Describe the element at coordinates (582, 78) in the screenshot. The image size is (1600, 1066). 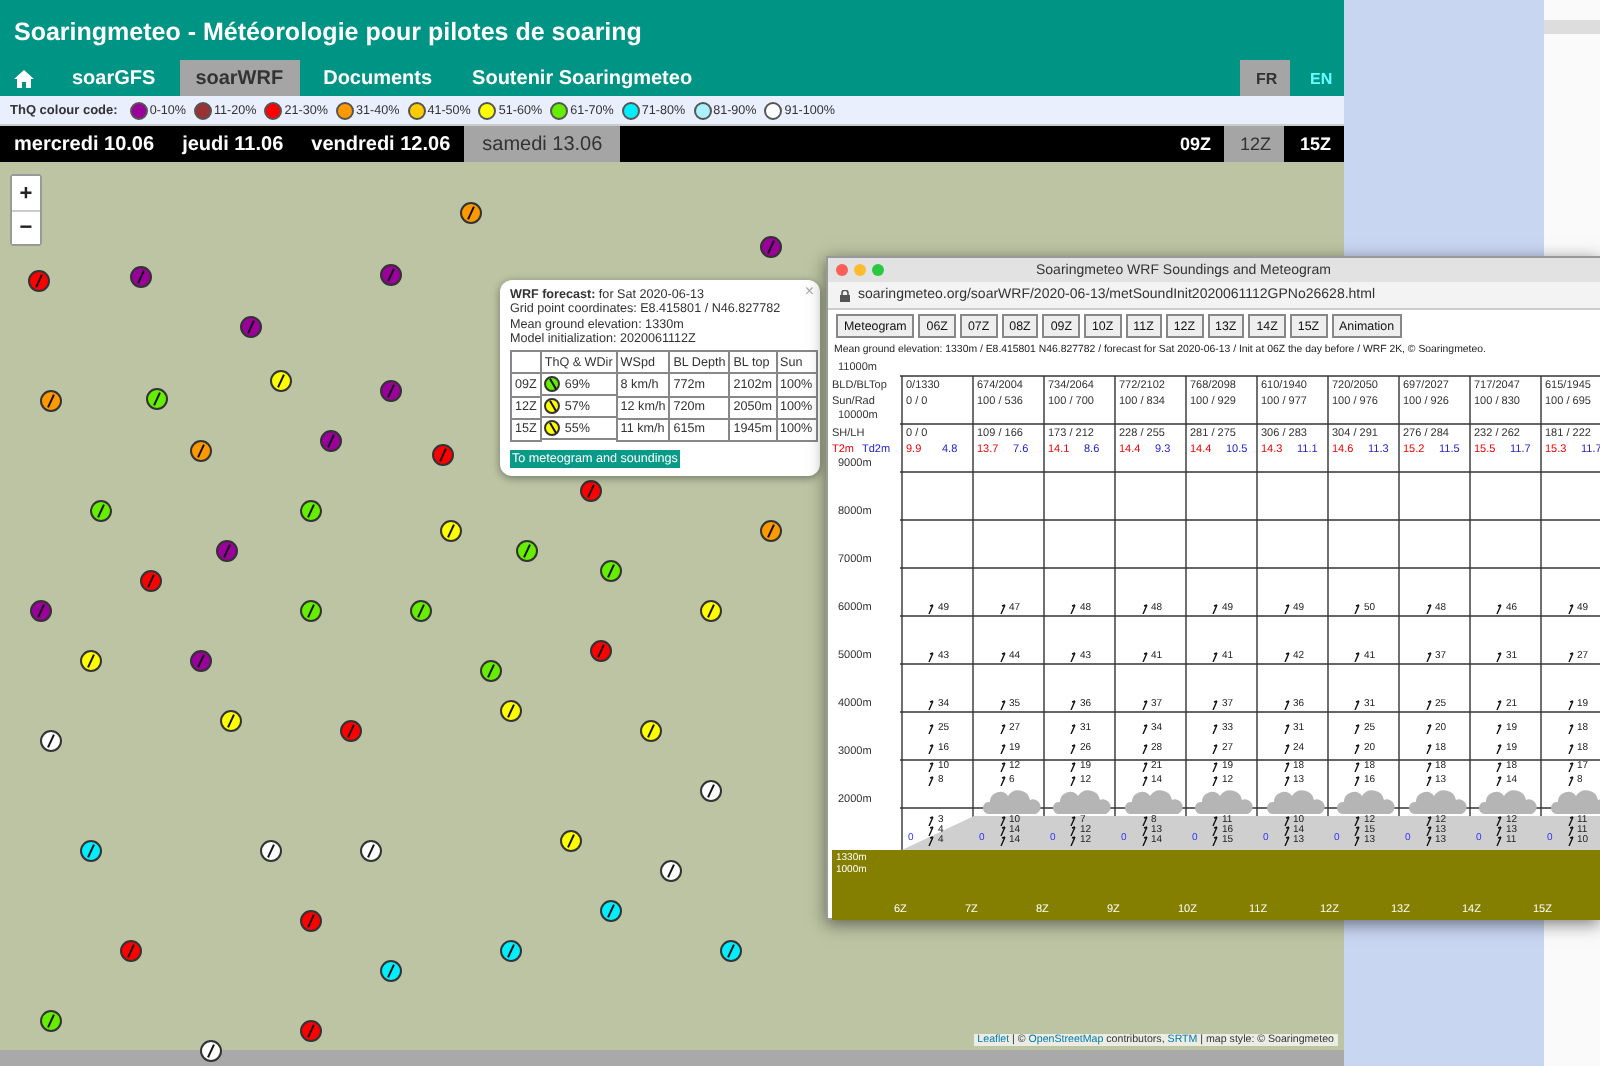
I see `nav-tab: Soutenir Soaringmeteo` at that location.